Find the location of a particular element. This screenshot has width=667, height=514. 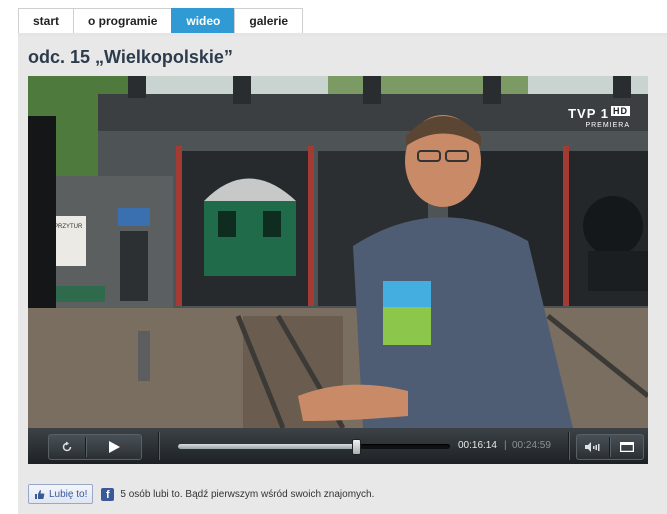

total-time: 00:24:59 is located at coordinates (531, 445).